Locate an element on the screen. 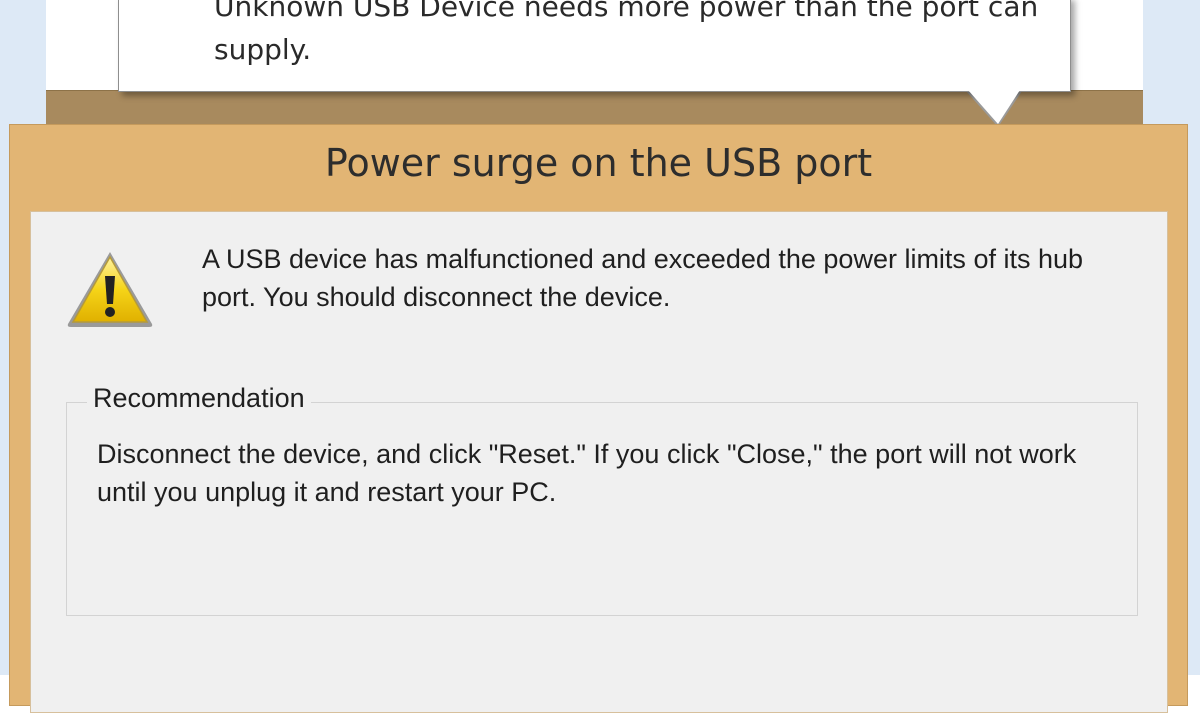  dialog-title: Power surge on the USB port is located at coordinates (598, 163).